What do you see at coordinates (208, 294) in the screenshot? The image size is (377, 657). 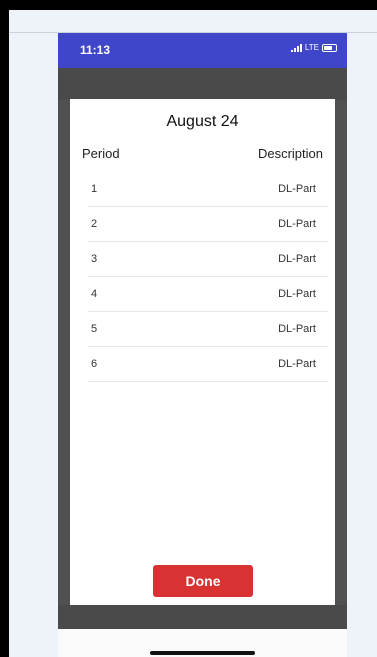 I see `list-item: 4 DL-Part` at bounding box center [208, 294].